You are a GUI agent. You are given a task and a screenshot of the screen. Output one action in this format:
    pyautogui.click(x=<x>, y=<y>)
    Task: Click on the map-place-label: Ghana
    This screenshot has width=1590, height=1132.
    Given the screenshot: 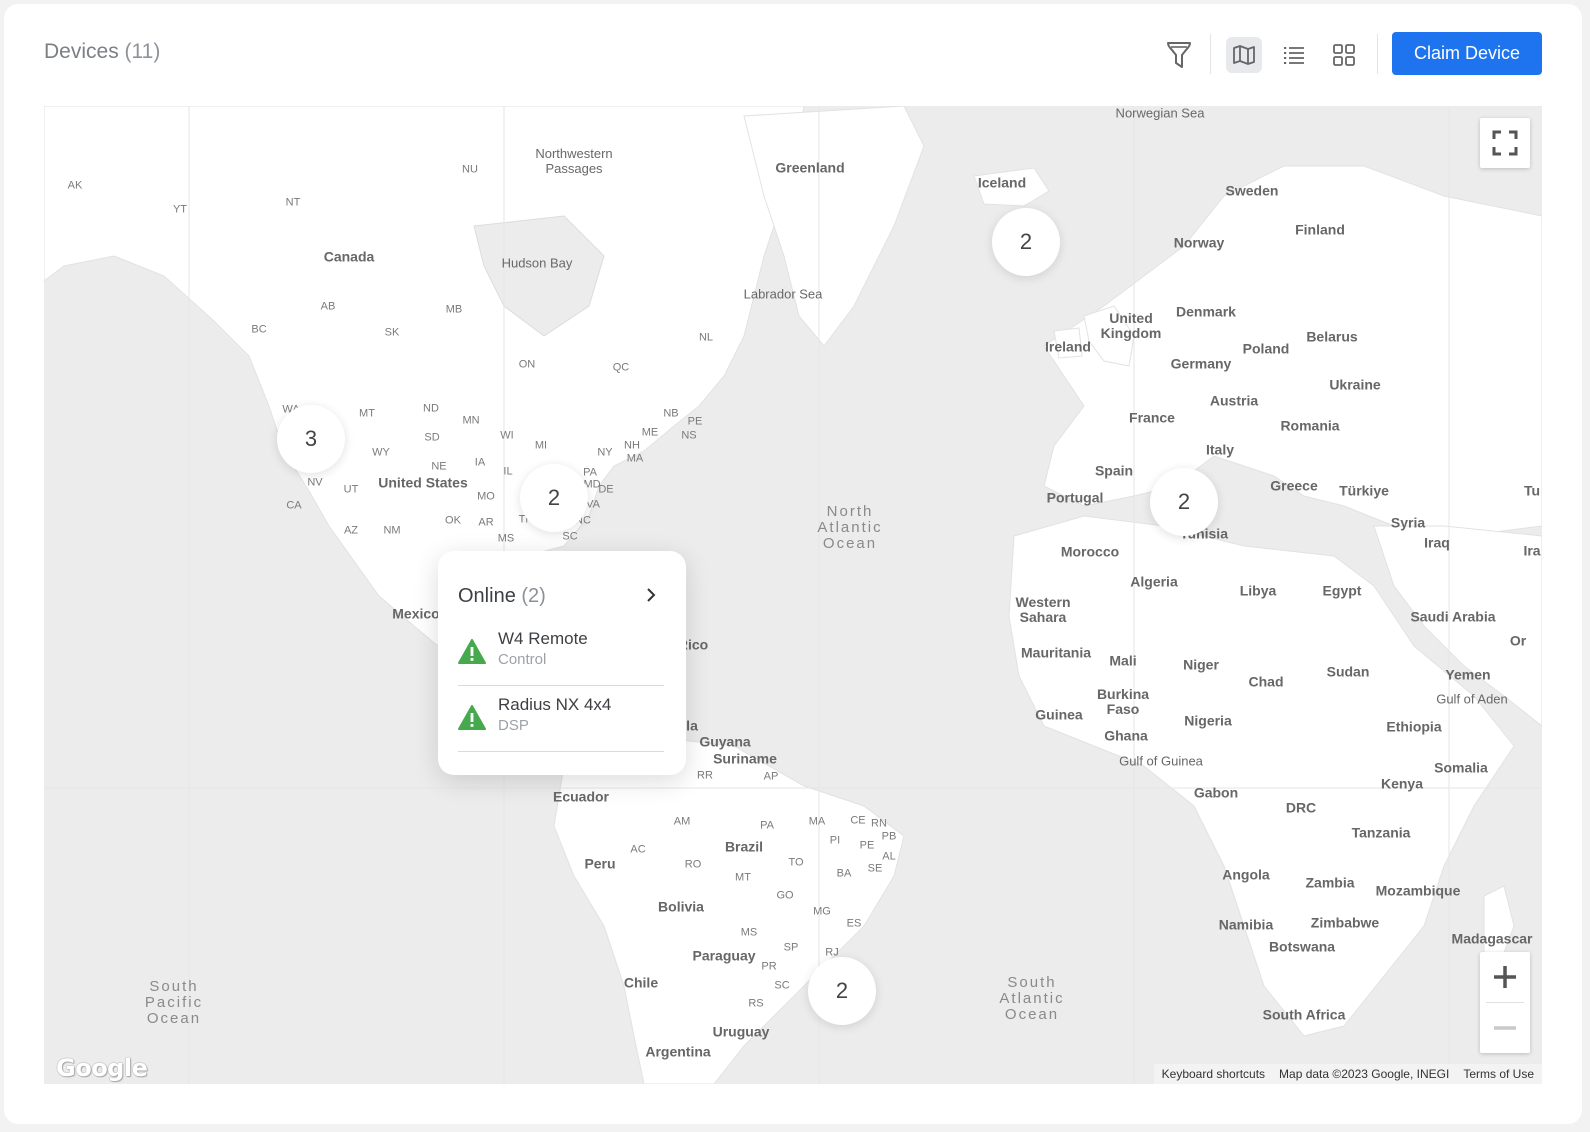 What is the action you would take?
    pyautogui.click(x=1126, y=735)
    